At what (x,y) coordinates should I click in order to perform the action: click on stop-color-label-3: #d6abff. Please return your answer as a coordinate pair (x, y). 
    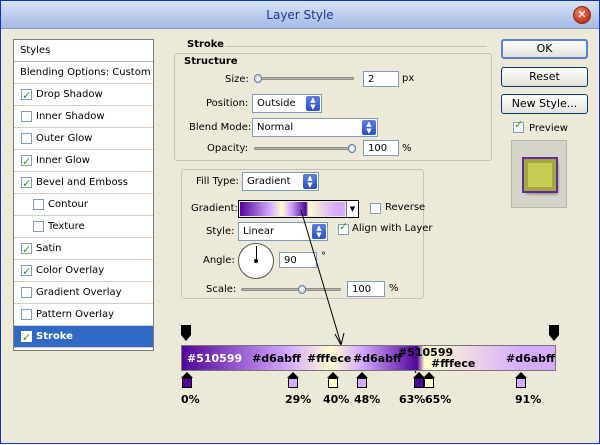
    Looking at the image, I should click on (377, 358).